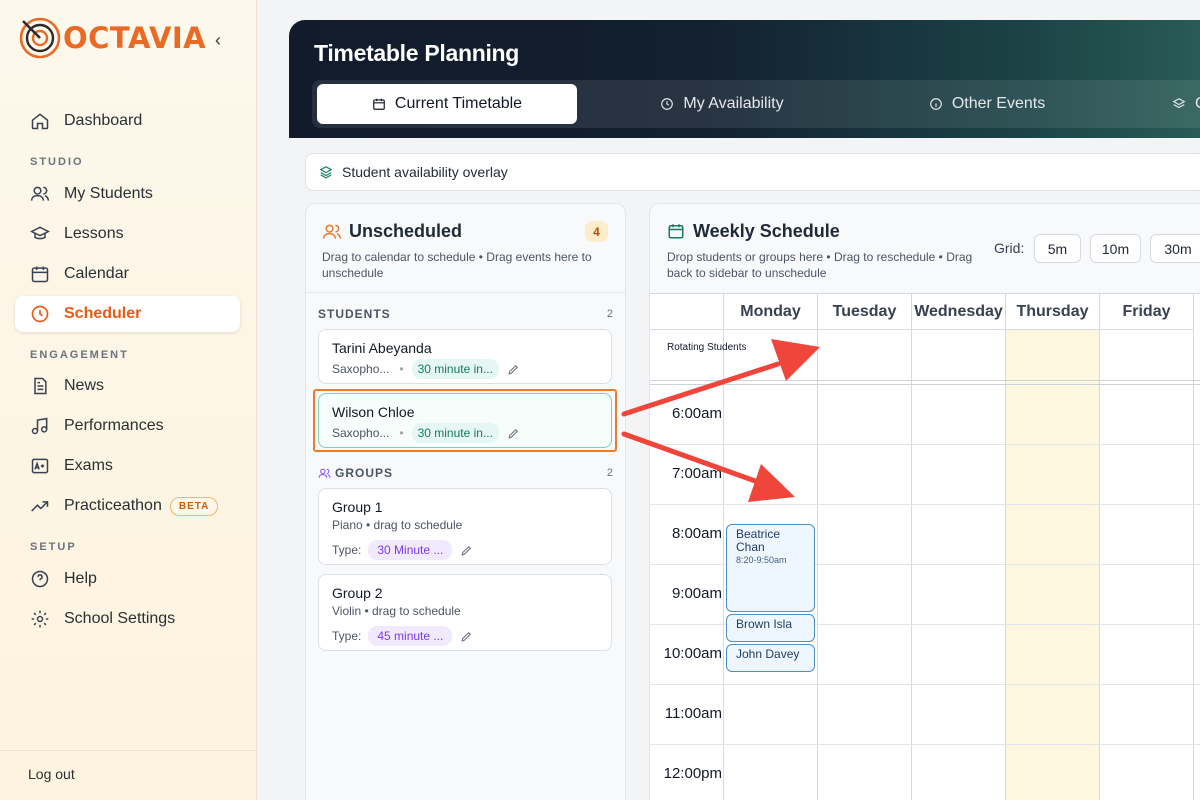 Image resolution: width=1200 pixels, height=800 pixels. I want to click on lesson-event: Beatrice Chan 8:20-9:50am, so click(770, 568).